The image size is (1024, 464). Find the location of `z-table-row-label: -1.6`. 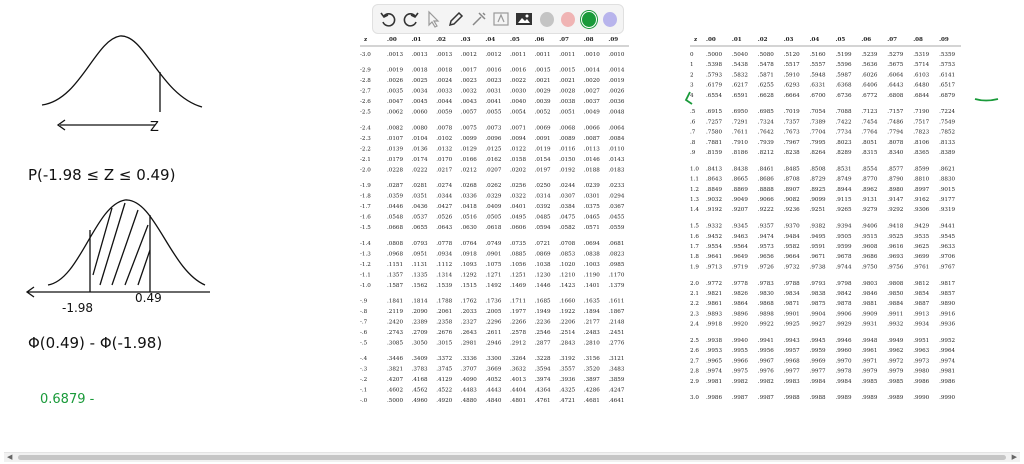

z-table-row-label: -1.6 is located at coordinates (365, 218).